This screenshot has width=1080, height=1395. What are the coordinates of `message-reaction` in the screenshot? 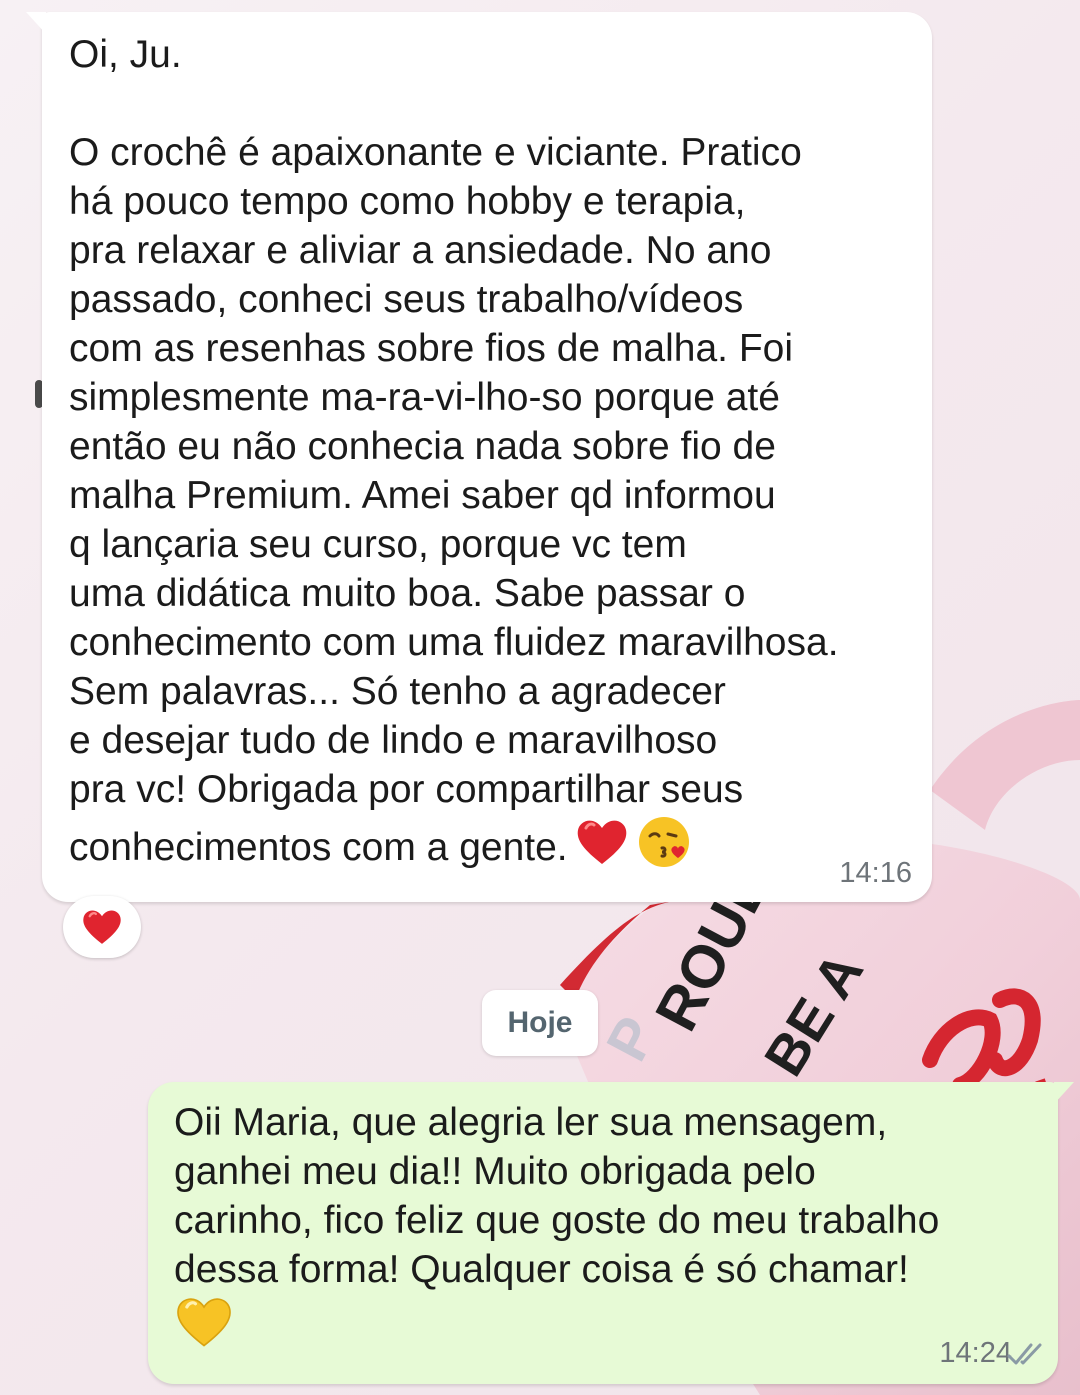 It's located at (102, 927).